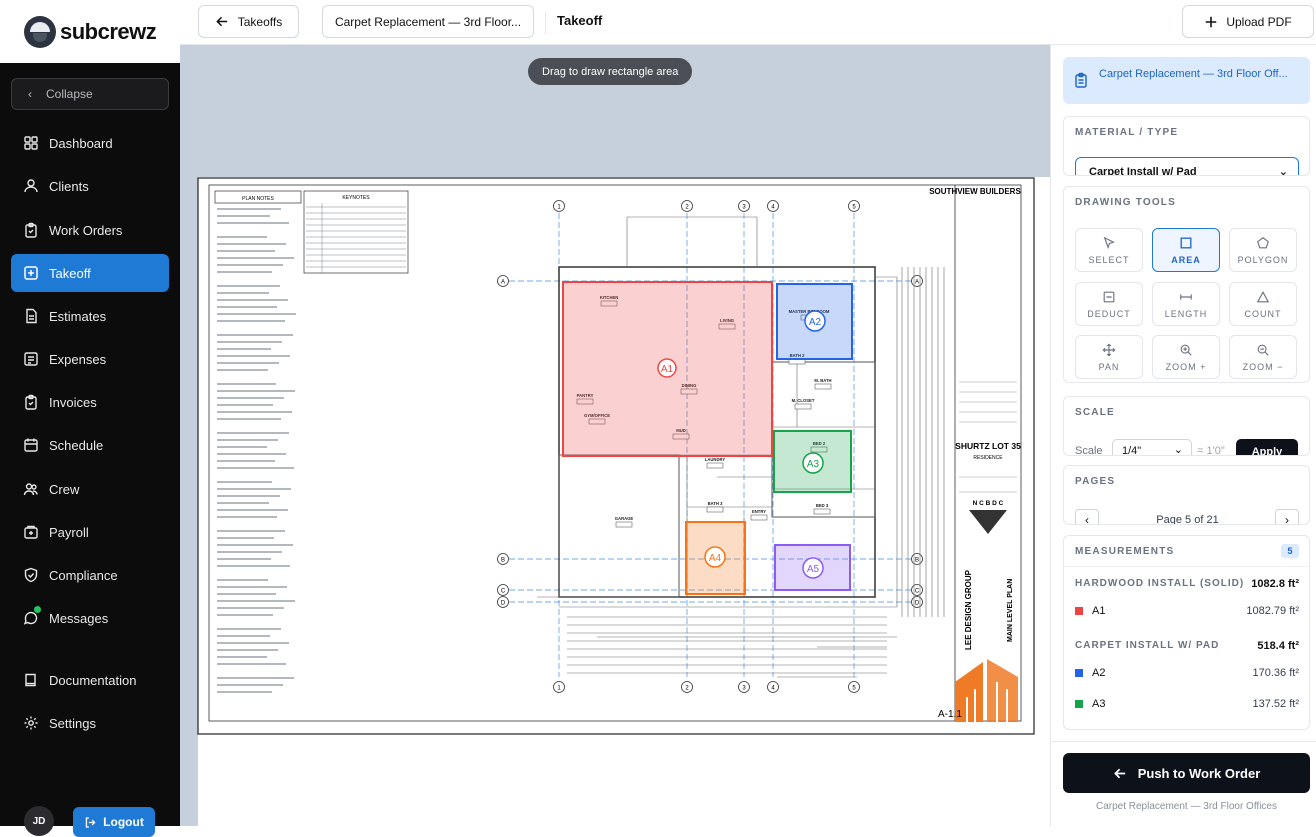  Describe the element at coordinates (1263, 296) in the screenshot. I see `triangle-icon` at that location.